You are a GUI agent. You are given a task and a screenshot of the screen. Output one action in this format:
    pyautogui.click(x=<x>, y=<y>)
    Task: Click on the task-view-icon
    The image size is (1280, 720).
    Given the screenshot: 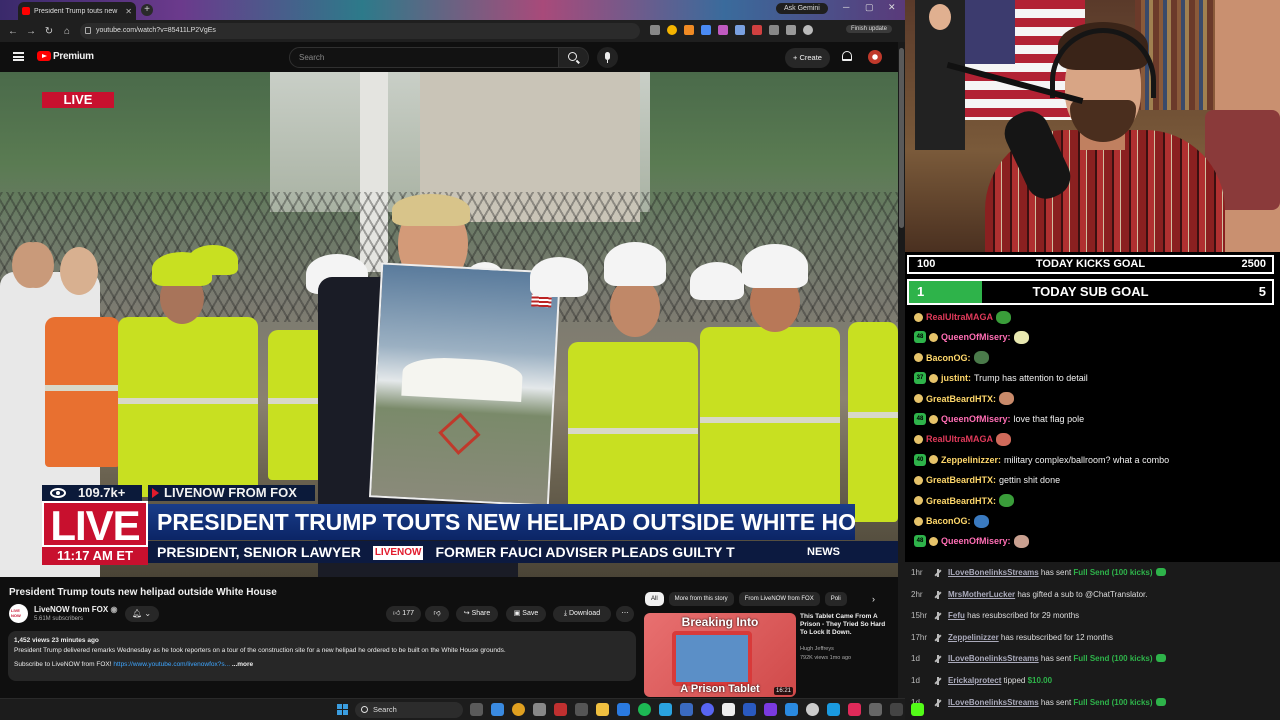 What is the action you would take?
    pyautogui.click(x=476, y=709)
    